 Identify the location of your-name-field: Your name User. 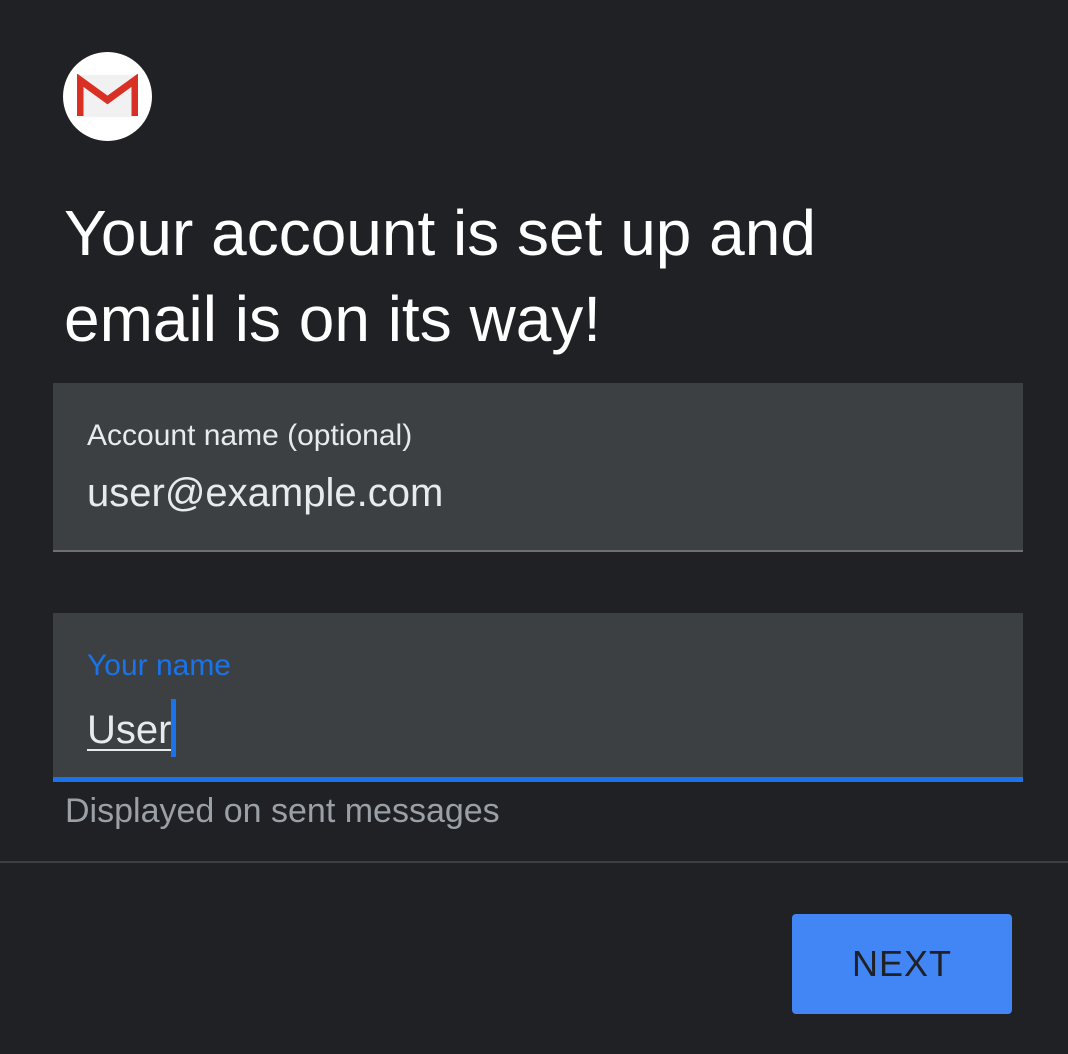
(538, 697).